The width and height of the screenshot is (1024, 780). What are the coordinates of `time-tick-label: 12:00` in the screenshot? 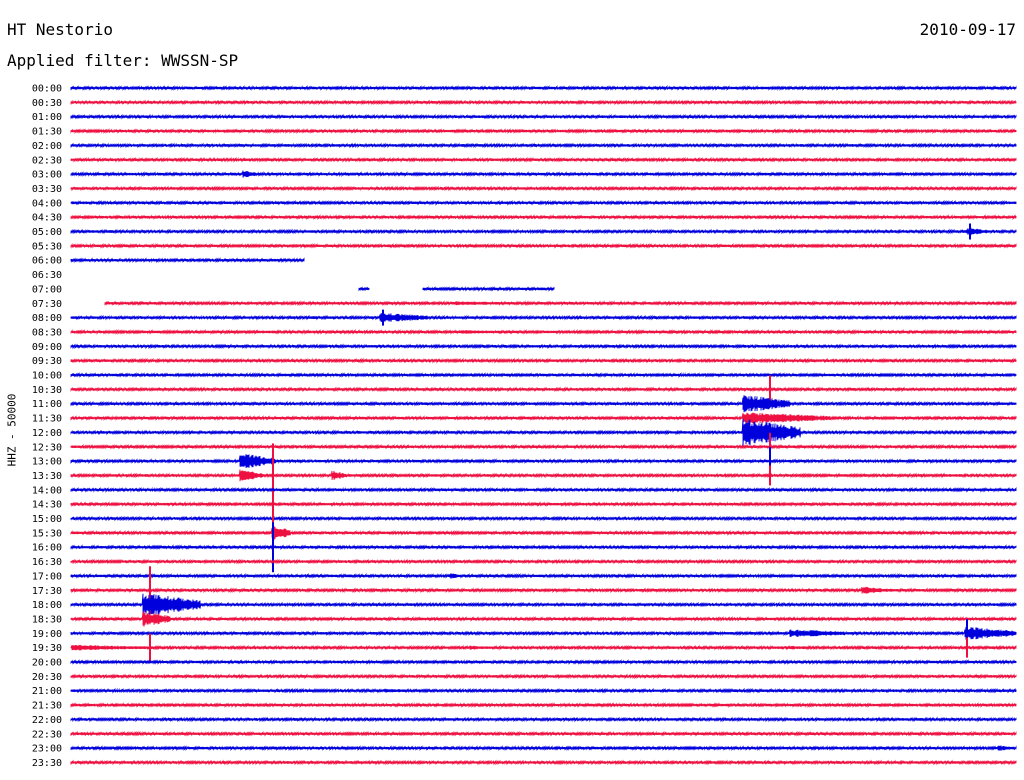 It's located at (47, 433).